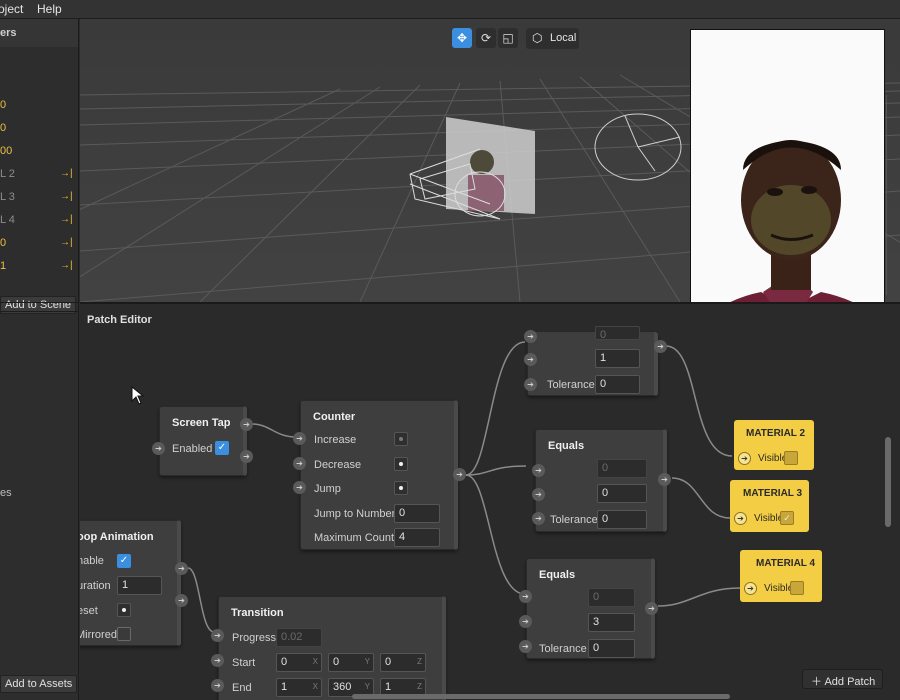 Image resolution: width=900 pixels, height=700 pixels. What do you see at coordinates (299, 637) in the screenshot?
I see `progress-field: 0.02` at bounding box center [299, 637].